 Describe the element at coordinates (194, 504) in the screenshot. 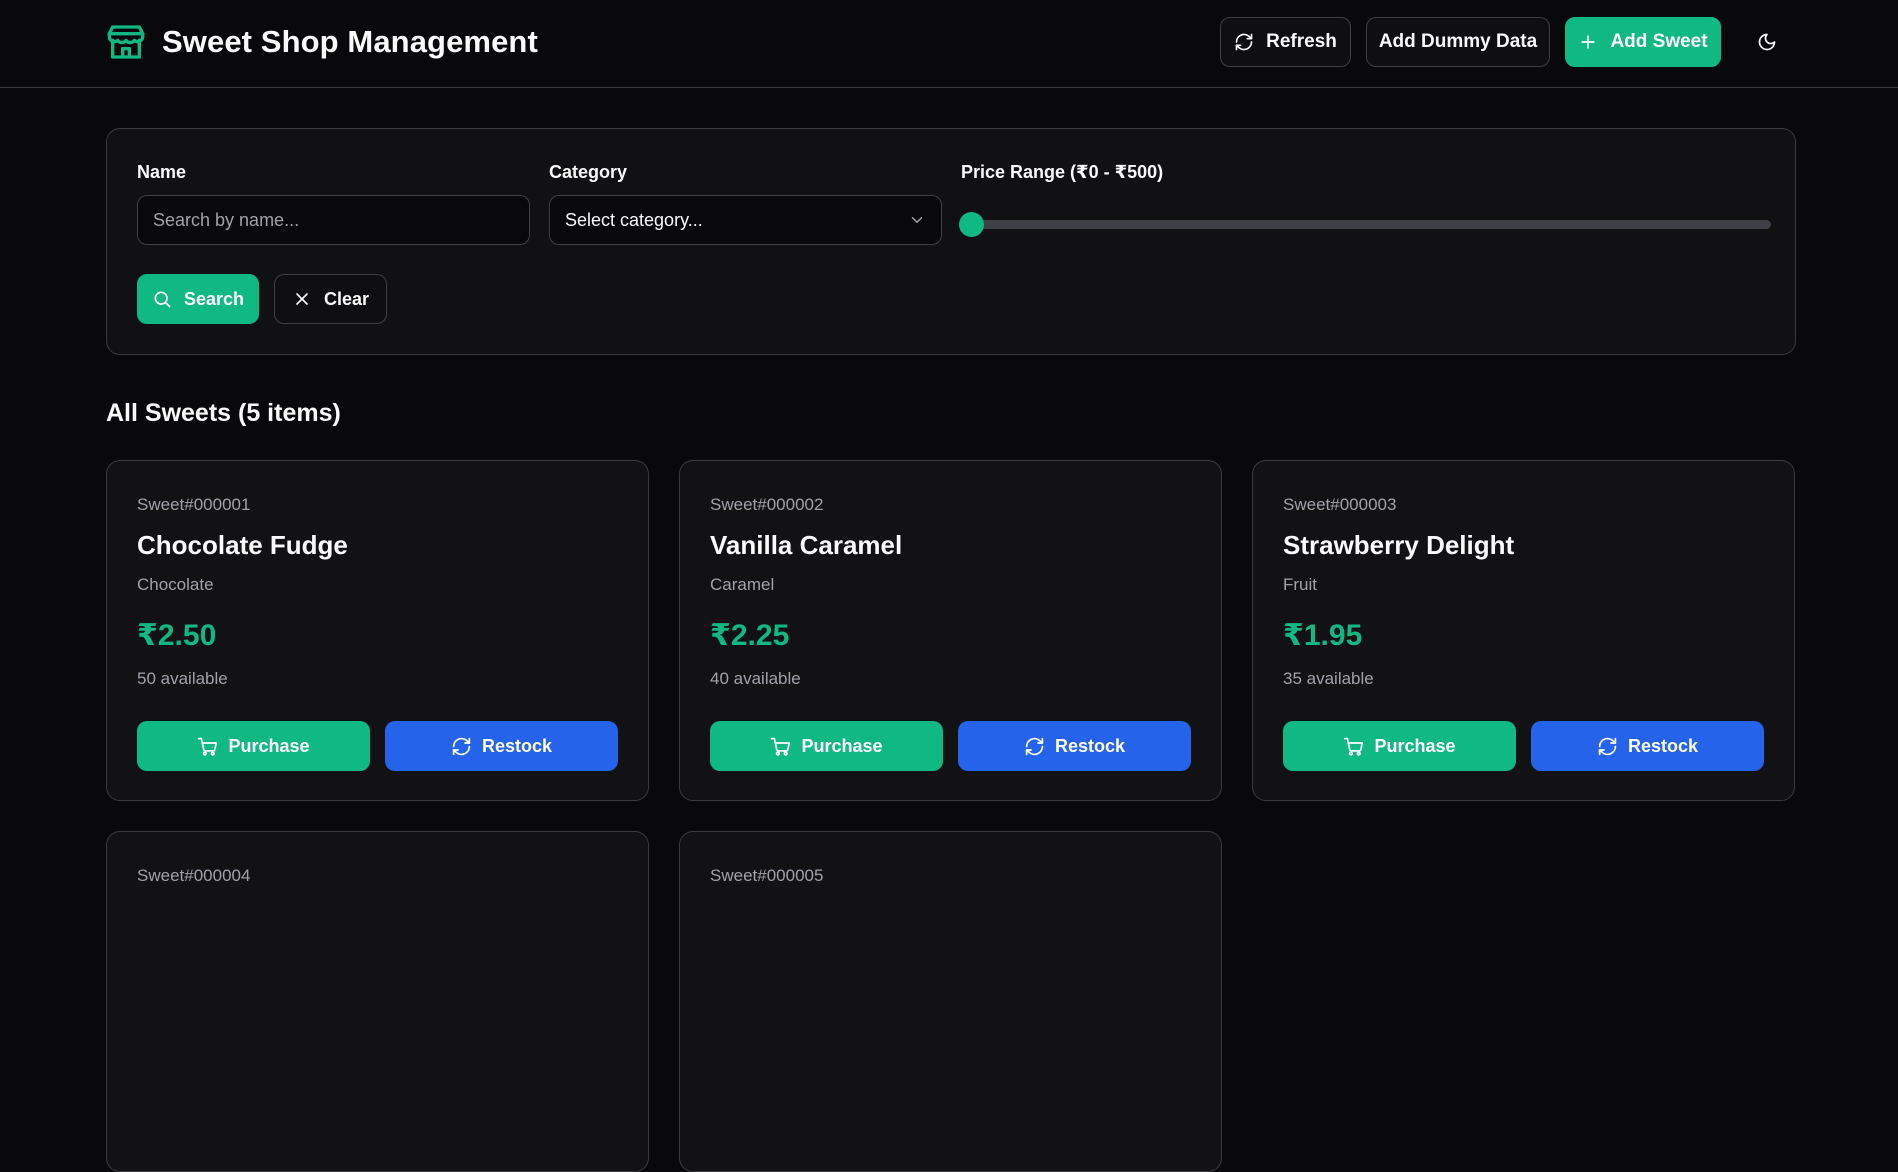

I see `sweet-id: Sweet#000001` at that location.